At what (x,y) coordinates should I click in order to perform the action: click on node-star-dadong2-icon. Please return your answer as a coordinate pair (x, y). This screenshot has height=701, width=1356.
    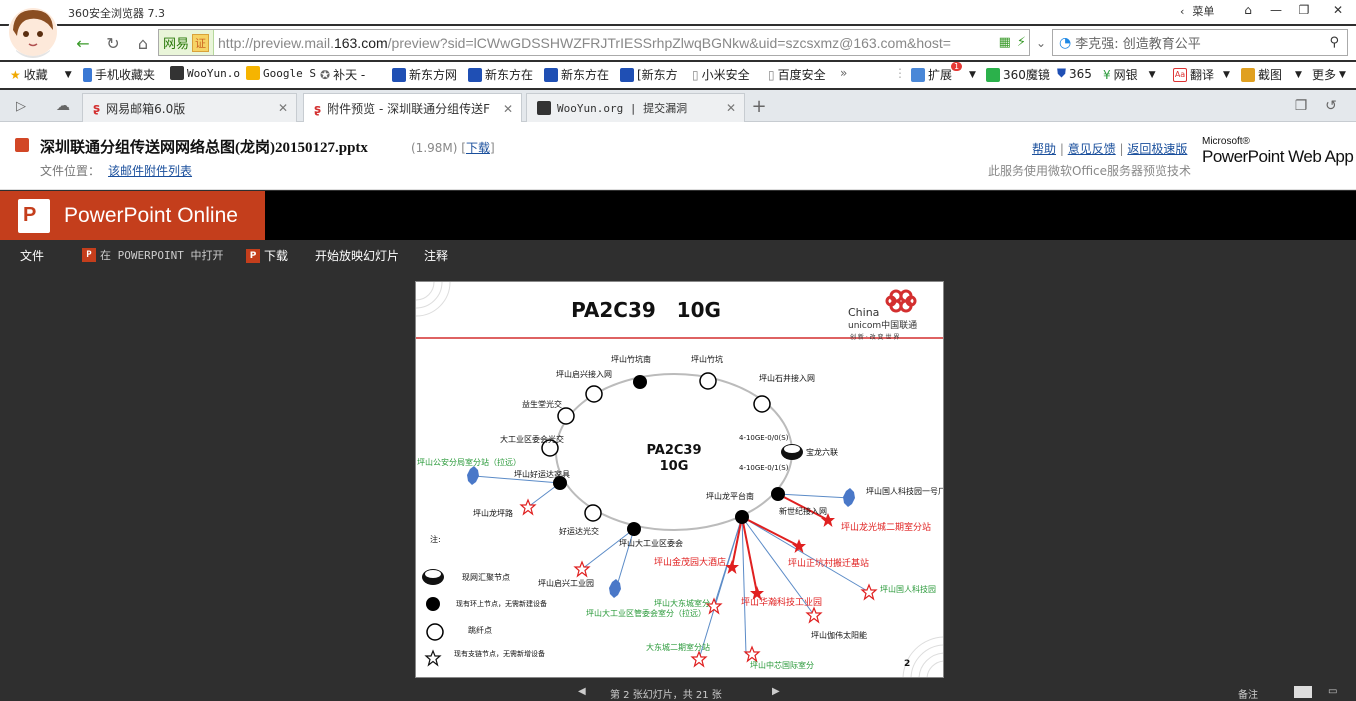
    Looking at the image, I should click on (699, 659).